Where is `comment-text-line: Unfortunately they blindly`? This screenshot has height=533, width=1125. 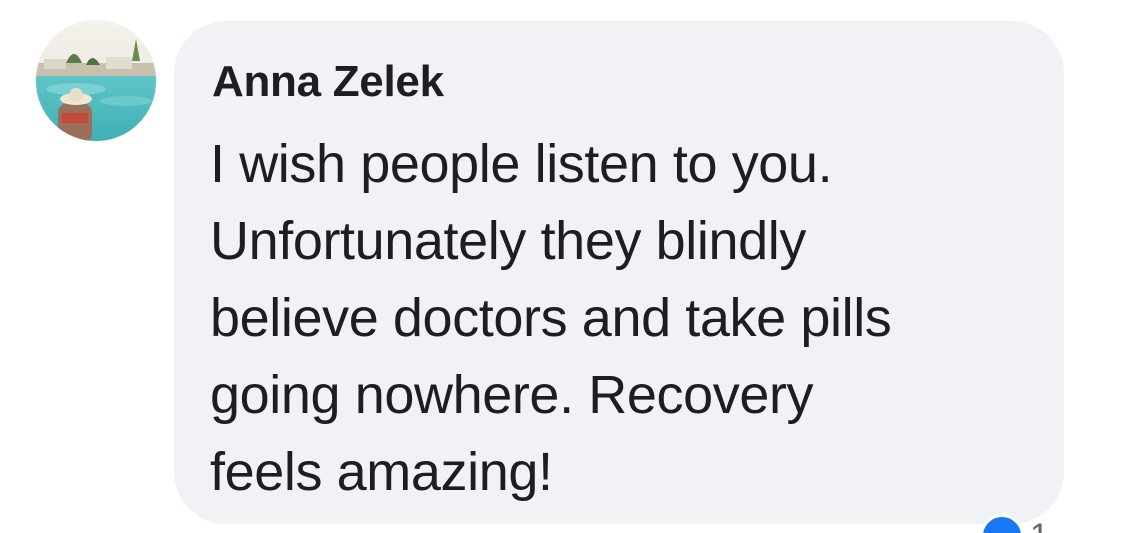 comment-text-line: Unfortunately they blindly is located at coordinates (508, 241).